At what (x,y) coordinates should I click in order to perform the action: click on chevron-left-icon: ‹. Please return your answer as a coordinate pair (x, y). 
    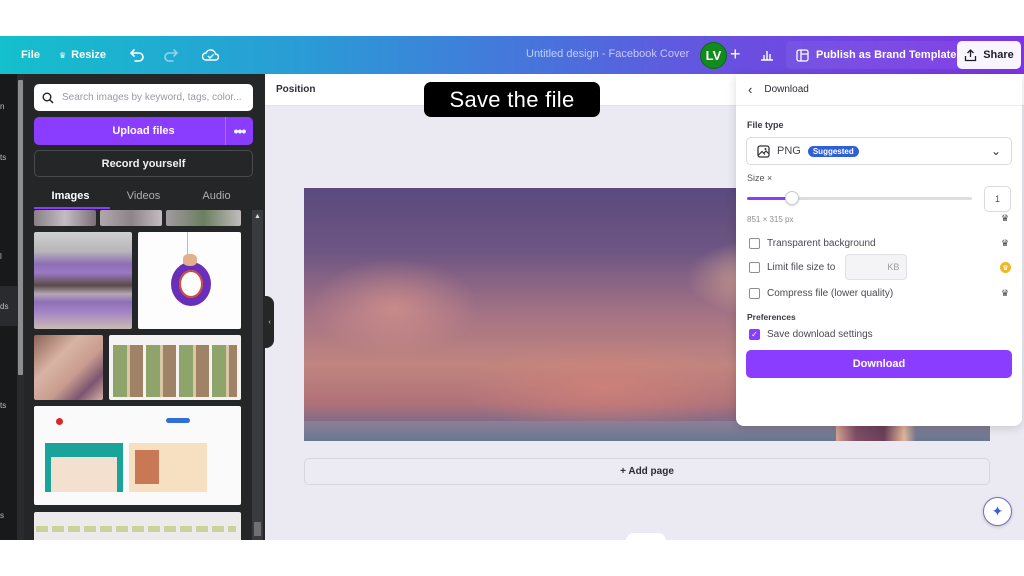
    Looking at the image, I should click on (269, 322).